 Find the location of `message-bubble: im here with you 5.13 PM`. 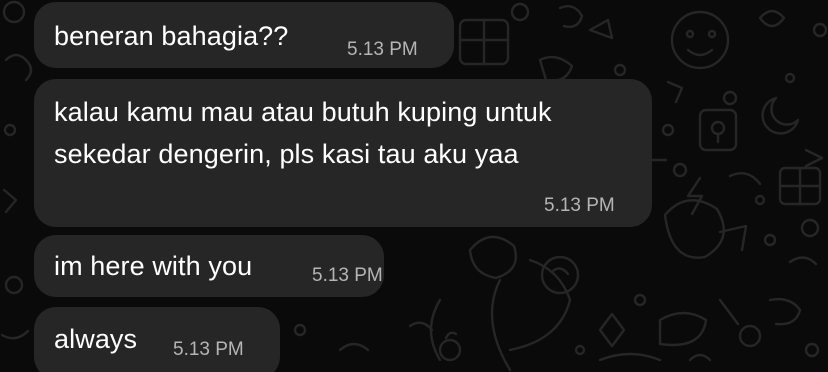

message-bubble: im here with you 5.13 PM is located at coordinates (209, 266).